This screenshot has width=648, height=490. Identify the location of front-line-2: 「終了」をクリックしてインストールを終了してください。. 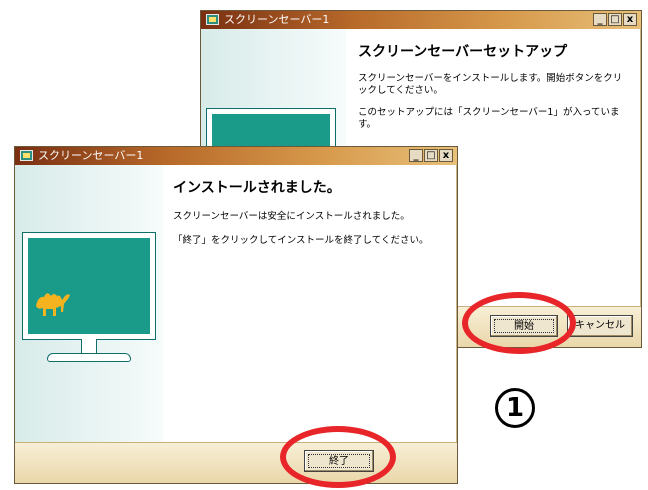
(301, 240).